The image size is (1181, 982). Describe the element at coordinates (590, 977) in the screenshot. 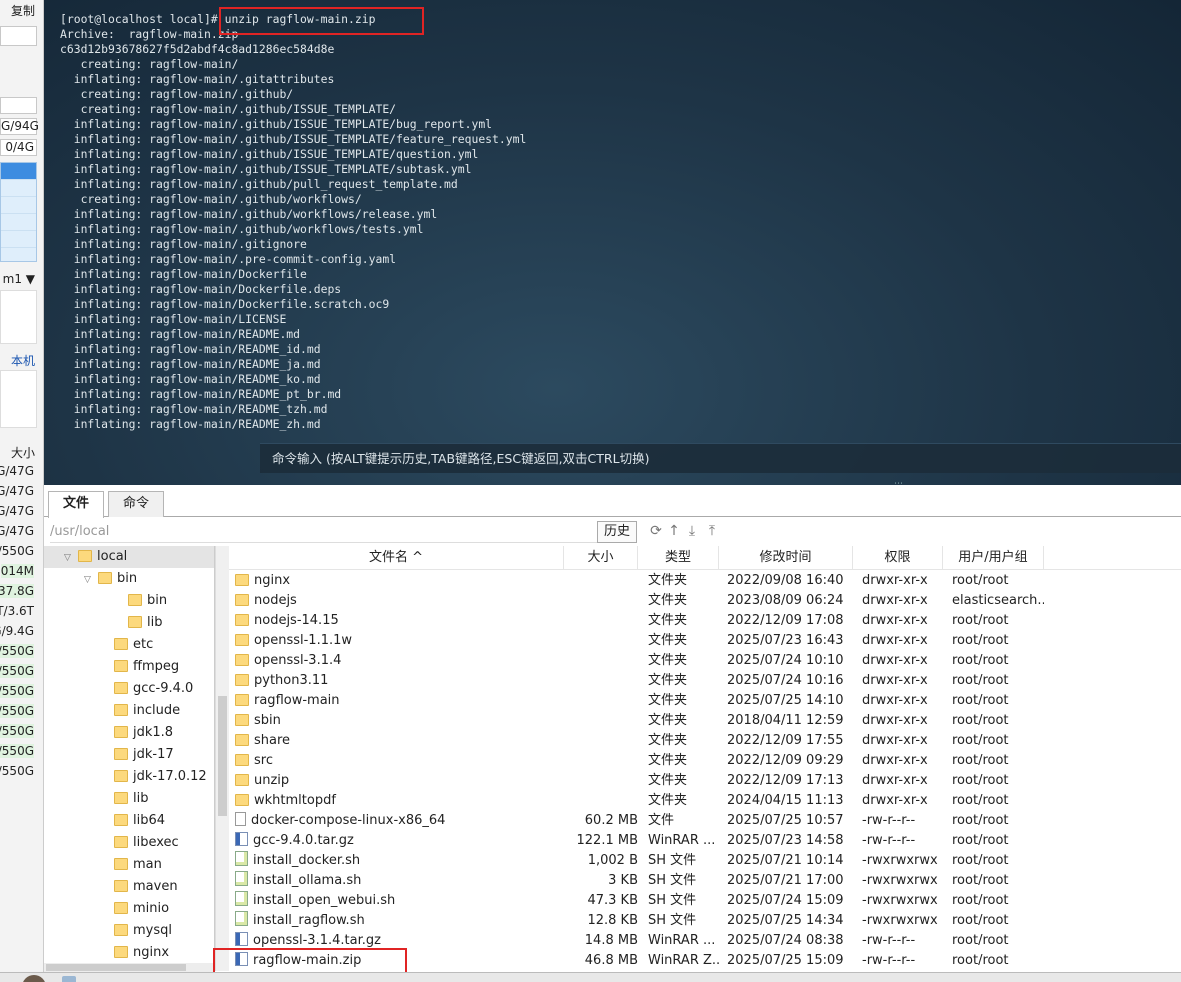

I see `taskbar` at that location.